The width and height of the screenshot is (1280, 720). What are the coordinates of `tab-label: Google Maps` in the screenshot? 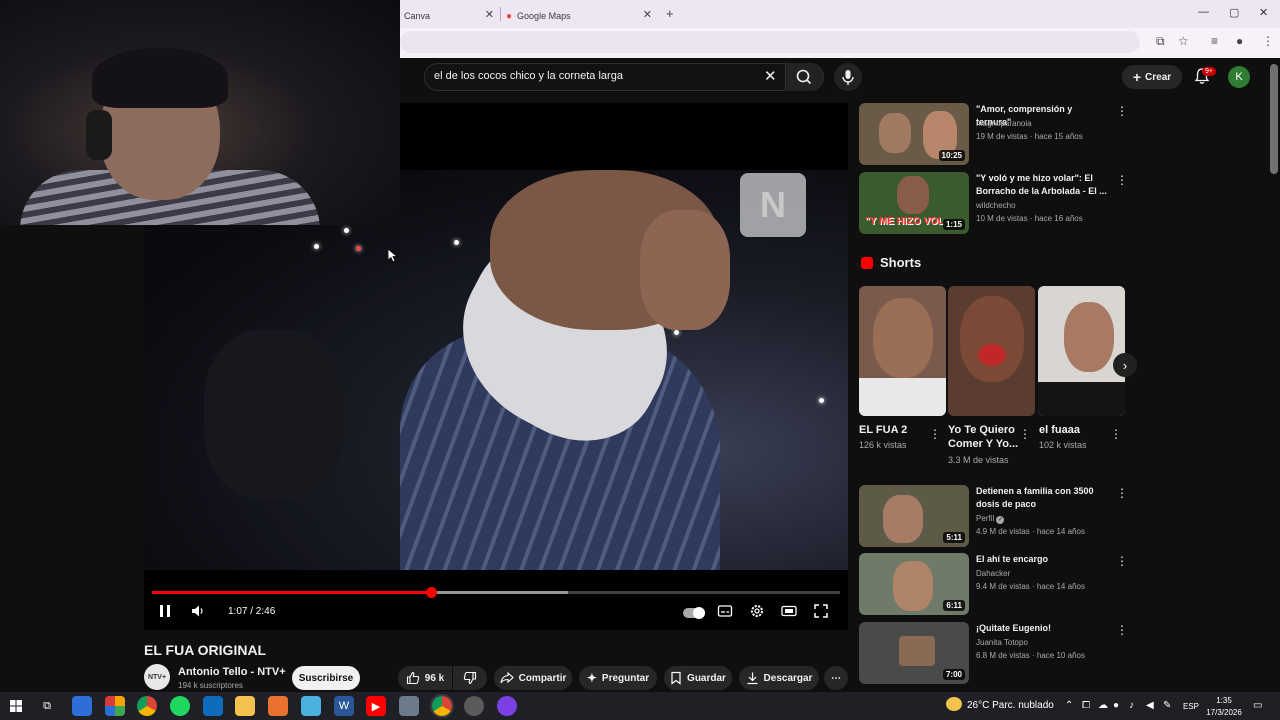 It's located at (544, 16).